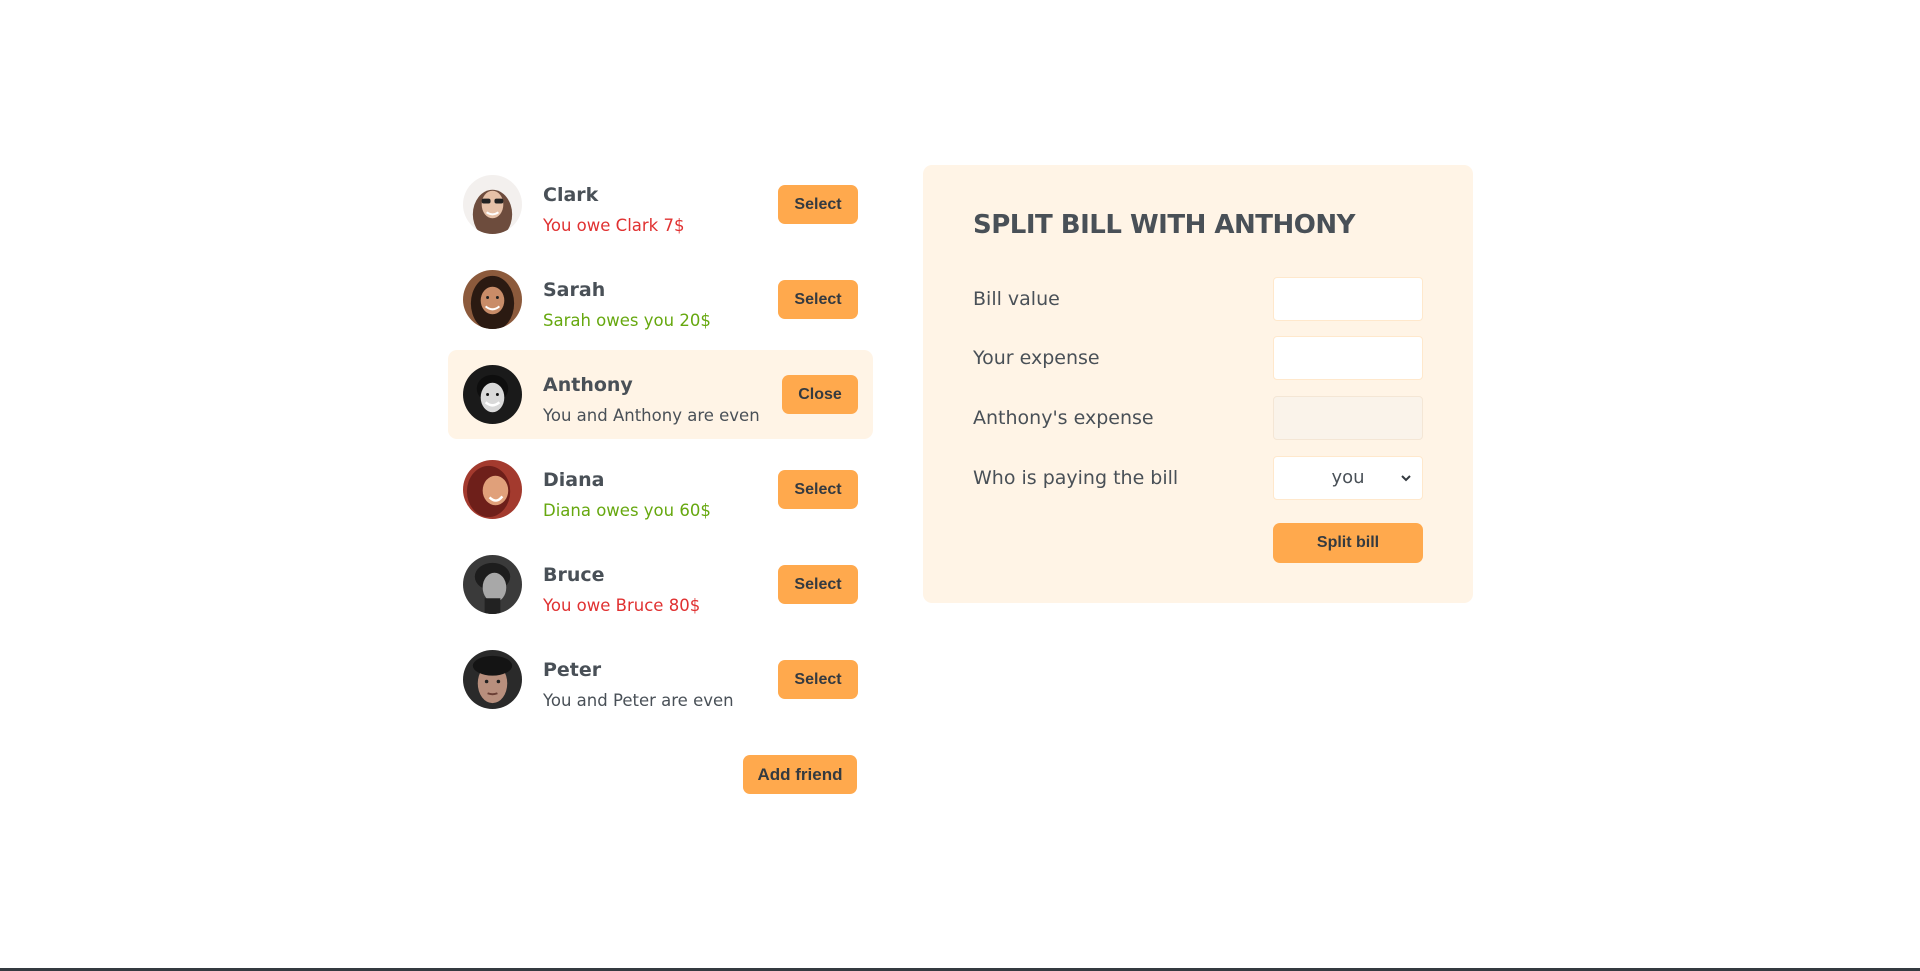 The height and width of the screenshot is (971, 1920). I want to click on friend-item-anthony: Anthony You and Anthony are even Close, so click(660, 394).